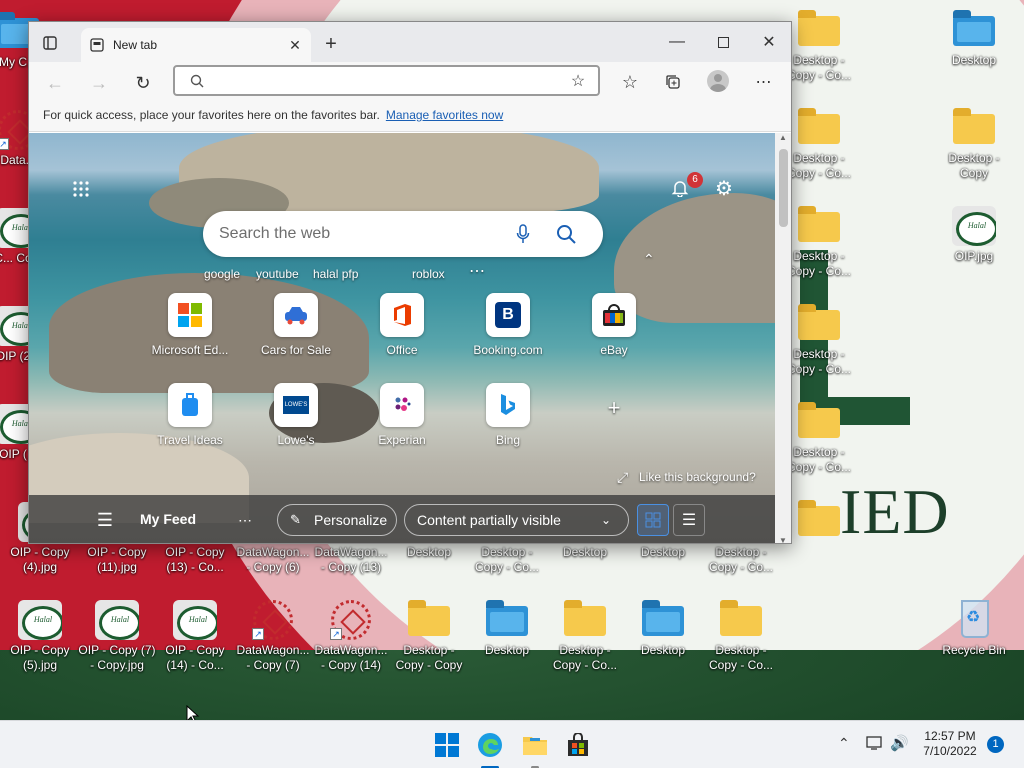  What do you see at coordinates (508, 415) in the screenshot?
I see `quick-link-tile: Bing` at bounding box center [508, 415].